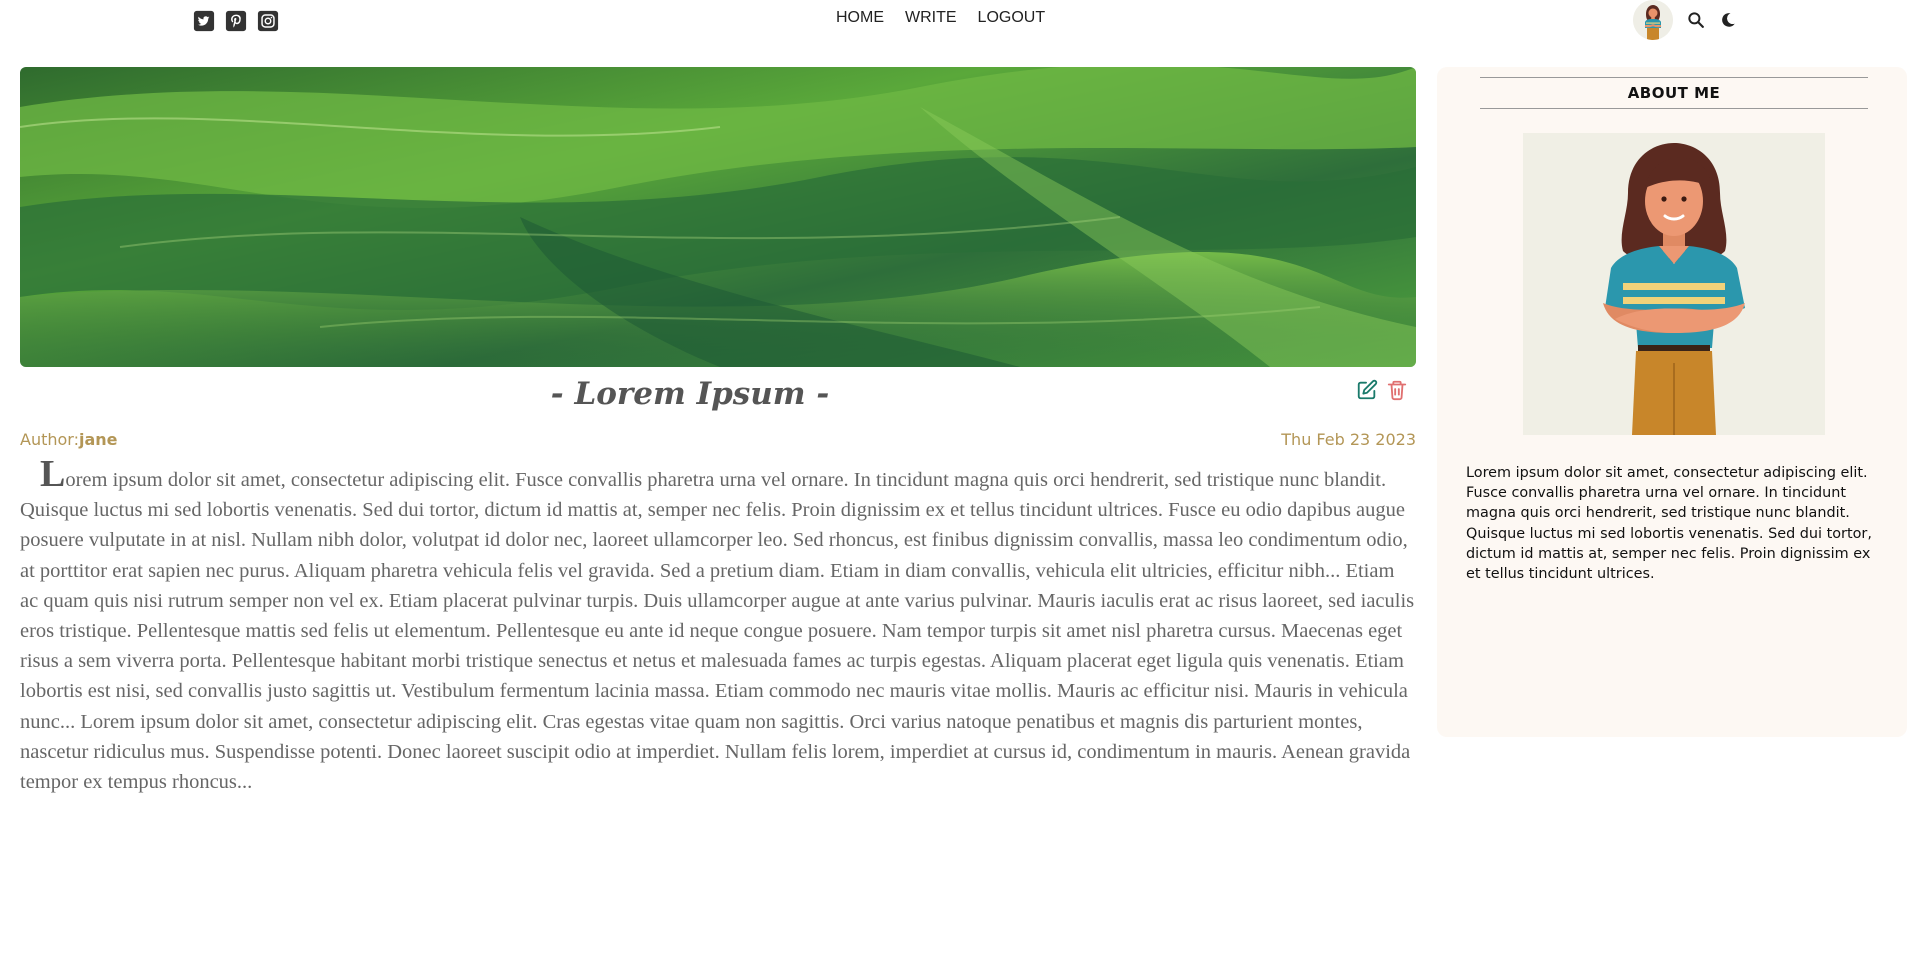 Image resolution: width=1920 pixels, height=954 pixels. What do you see at coordinates (1367, 390) in the screenshot?
I see `edit-icon` at bounding box center [1367, 390].